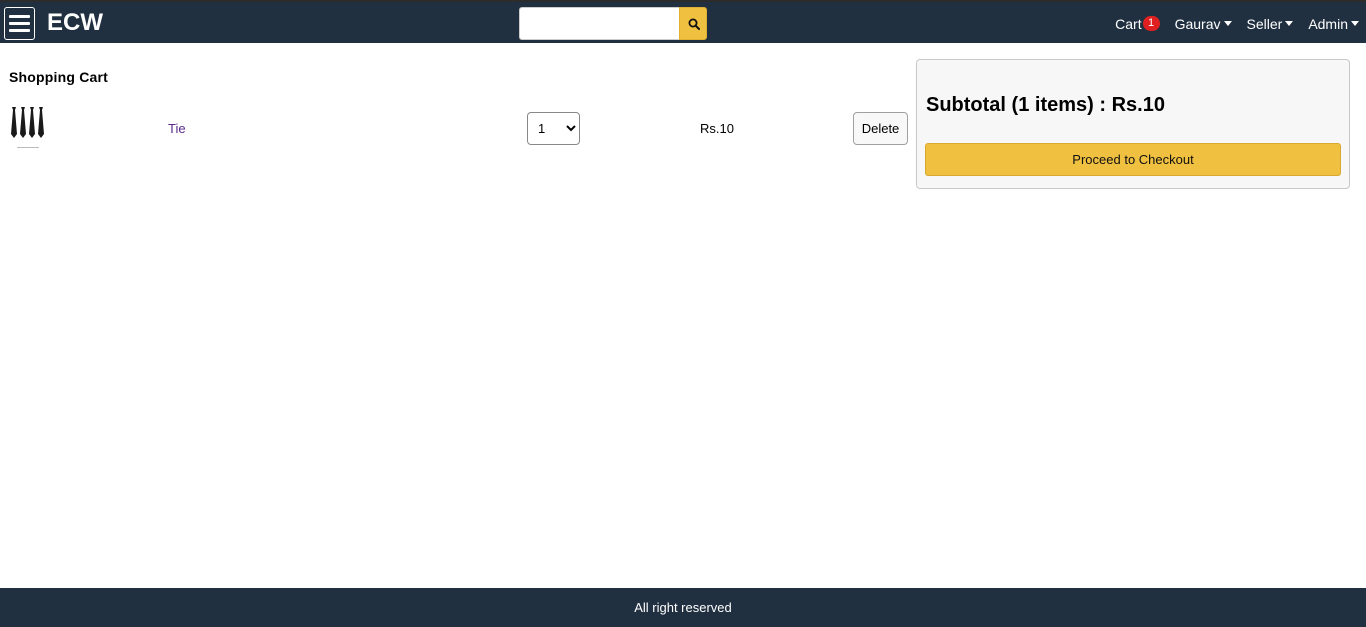  What do you see at coordinates (553, 128) in the screenshot?
I see `quantity-select: 1` at bounding box center [553, 128].